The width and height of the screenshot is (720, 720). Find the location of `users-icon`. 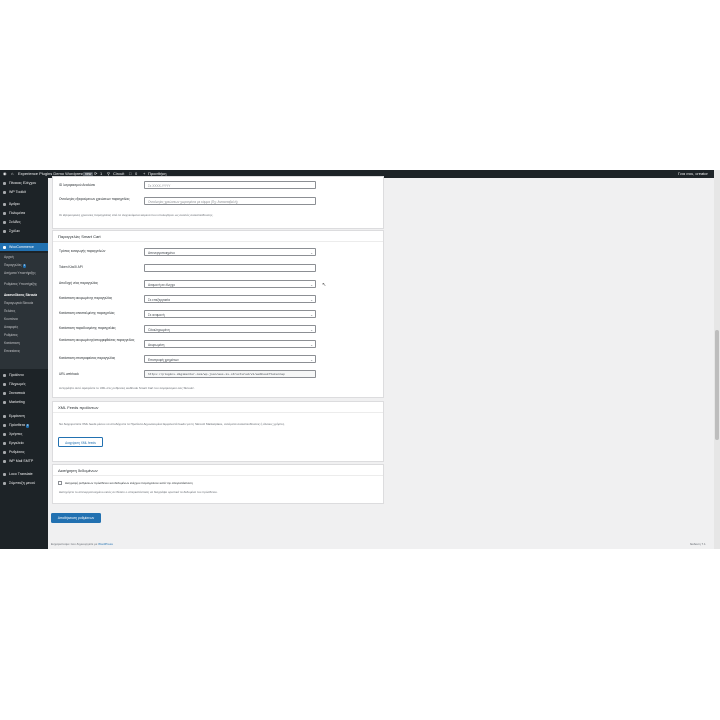

users-icon is located at coordinates (4, 434).